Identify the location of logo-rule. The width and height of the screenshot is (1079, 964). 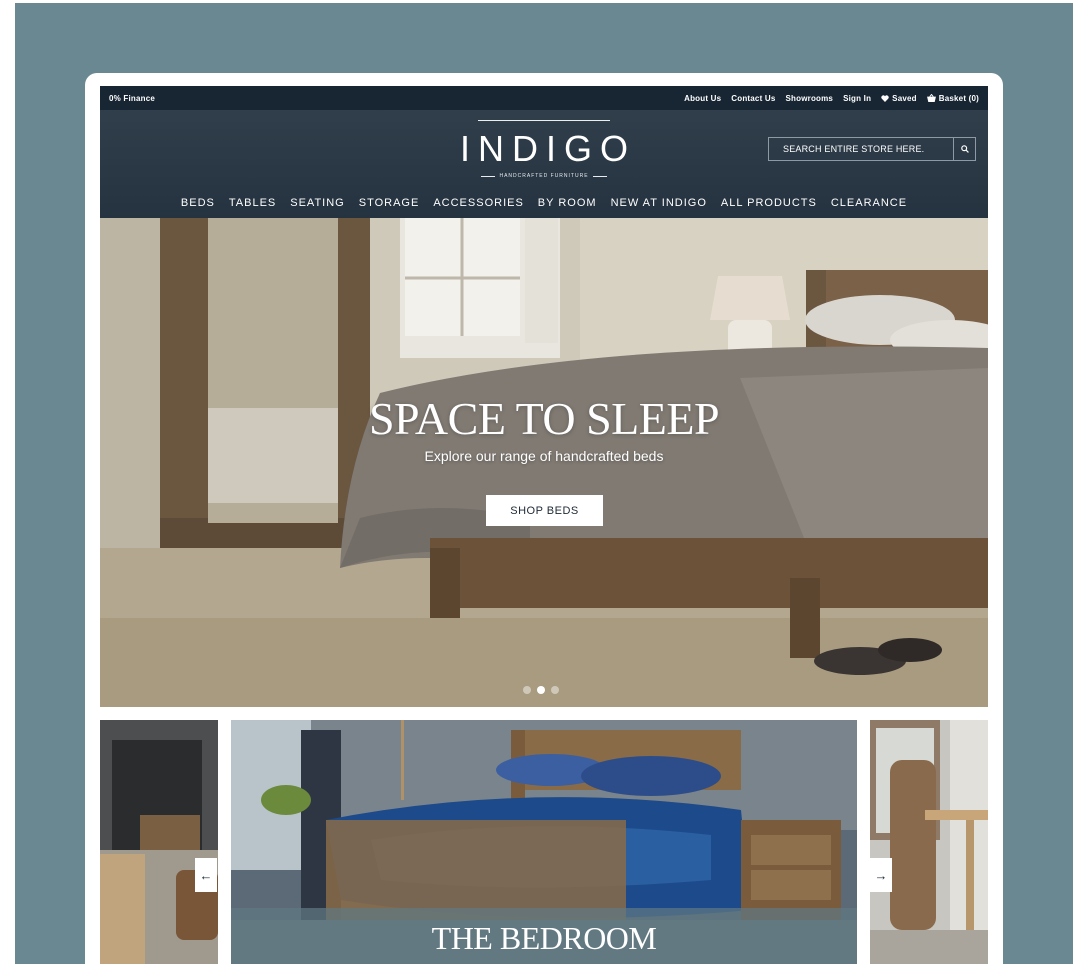
(544, 120).